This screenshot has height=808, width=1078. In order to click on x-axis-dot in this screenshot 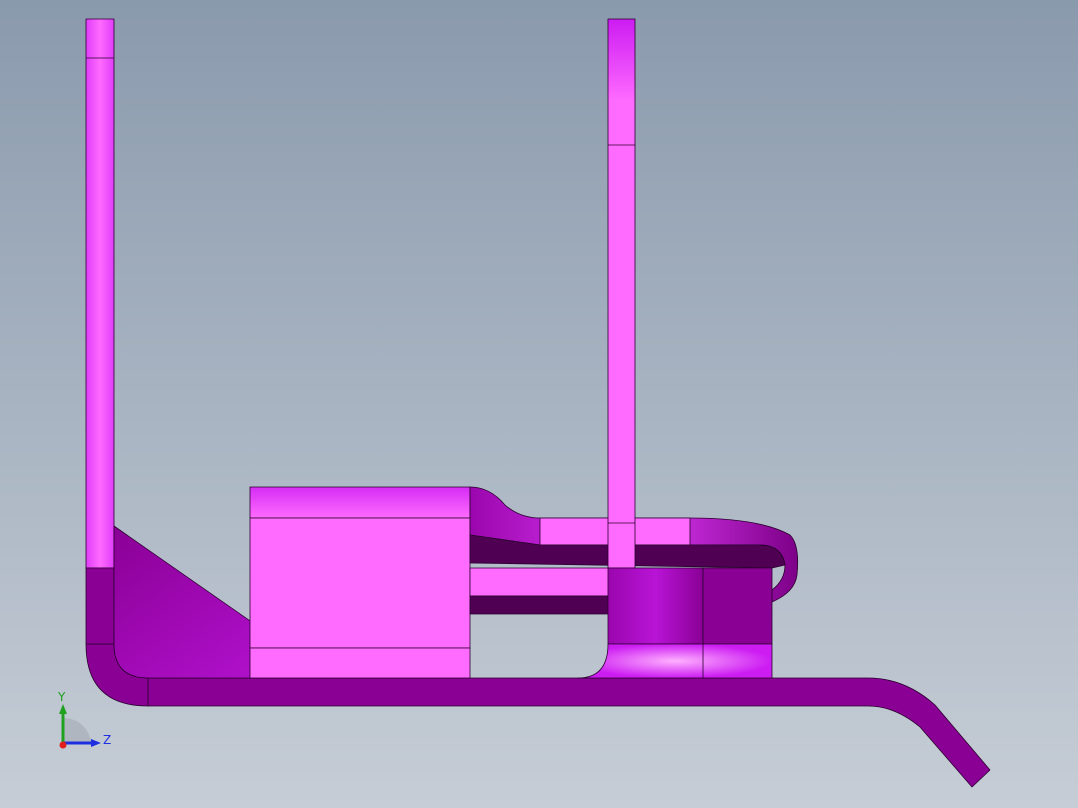, I will do `click(63, 745)`.